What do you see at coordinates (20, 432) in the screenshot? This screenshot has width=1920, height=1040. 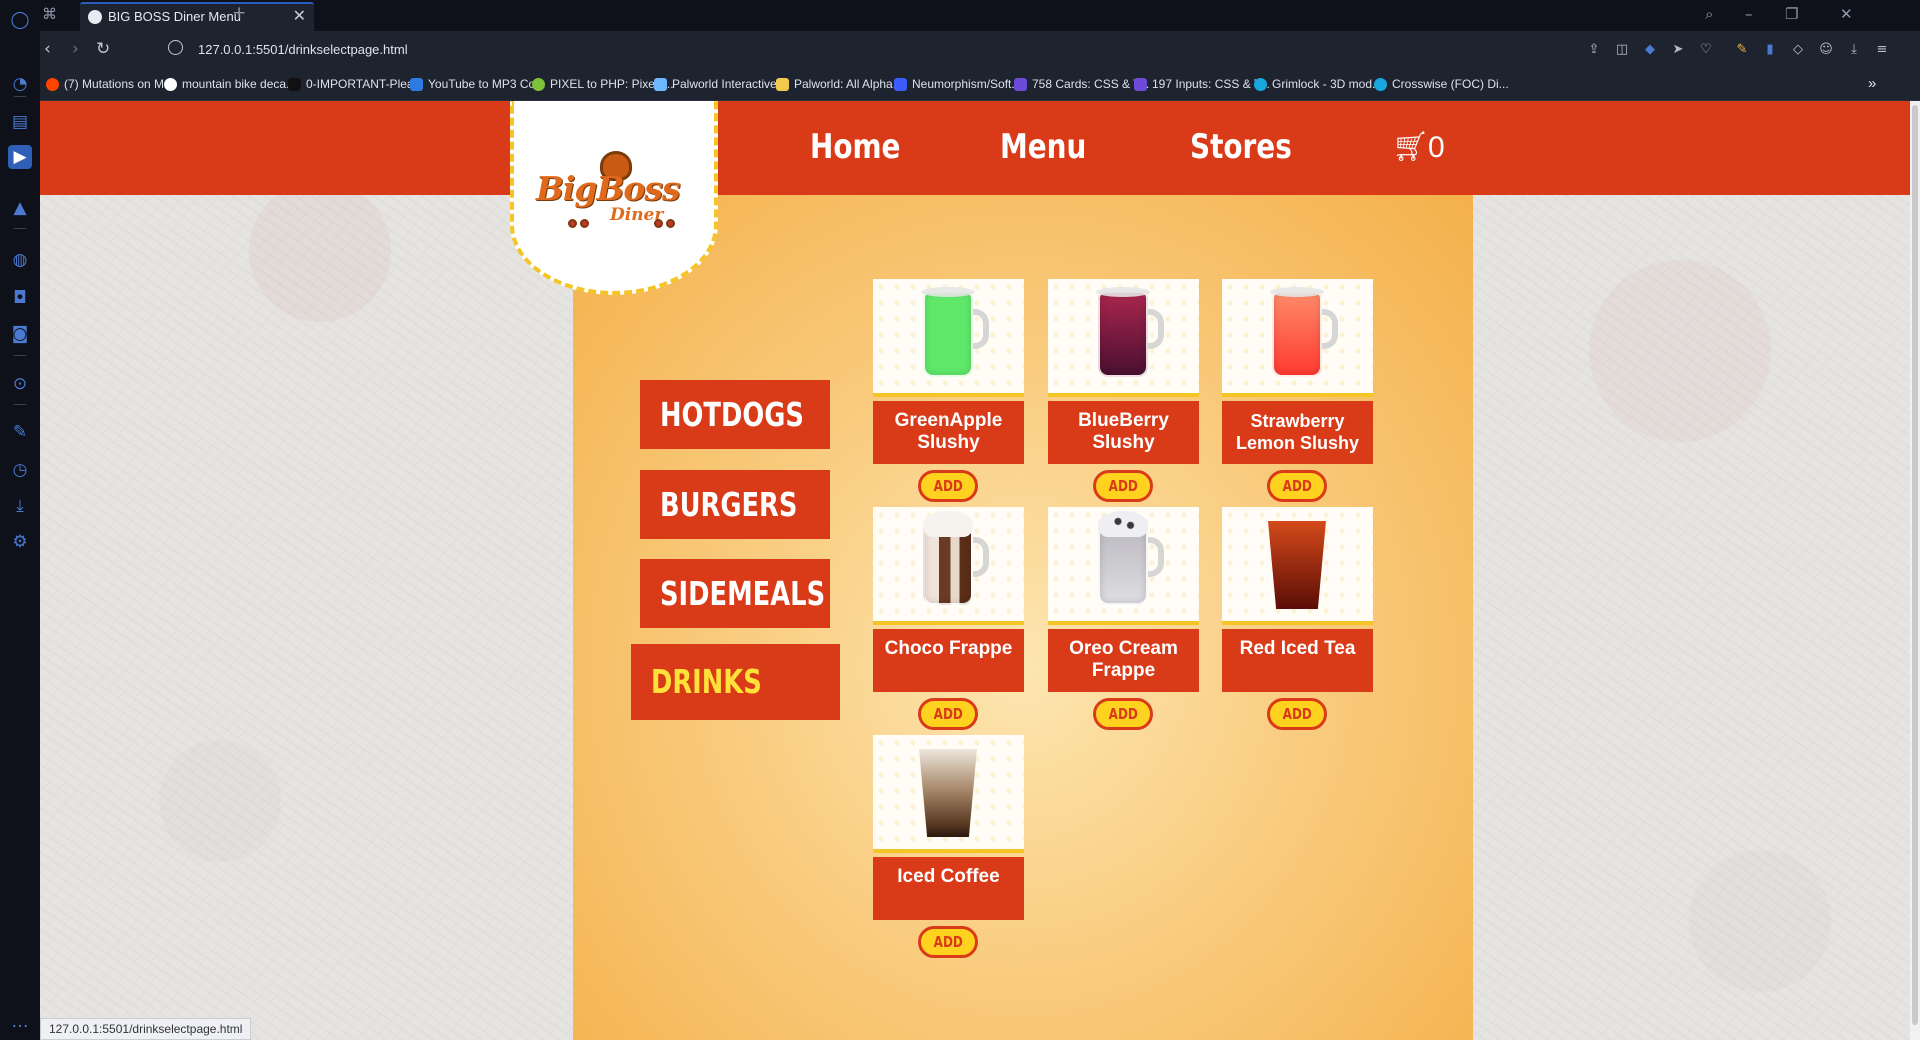 I see `pinboard-icon: ✎` at bounding box center [20, 432].